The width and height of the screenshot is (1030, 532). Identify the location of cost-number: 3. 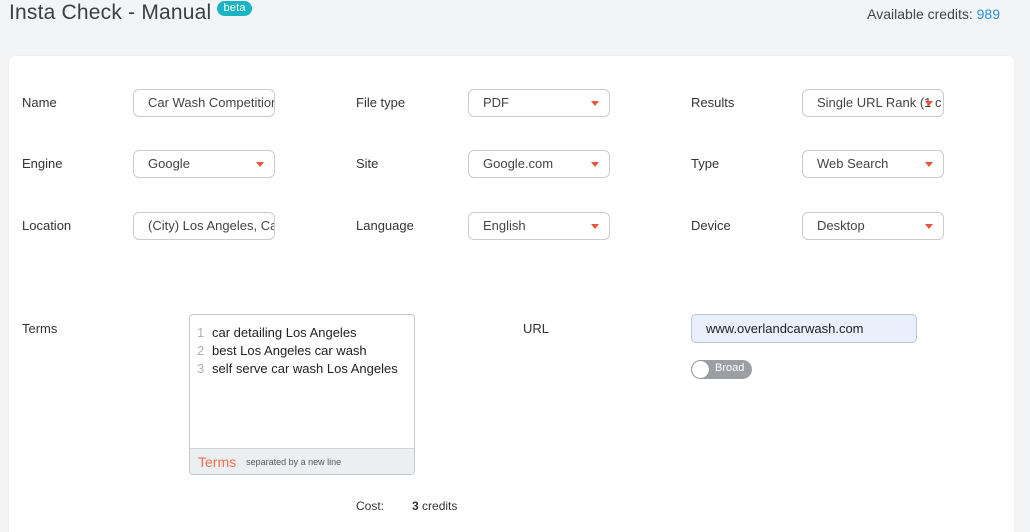
(415, 506).